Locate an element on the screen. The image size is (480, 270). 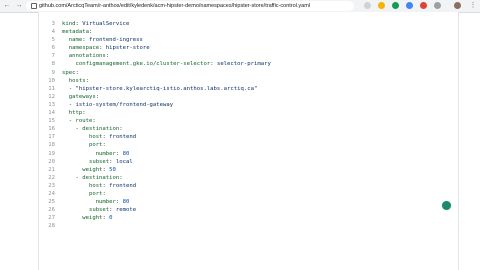
line-number: 9 is located at coordinates (53, 72).